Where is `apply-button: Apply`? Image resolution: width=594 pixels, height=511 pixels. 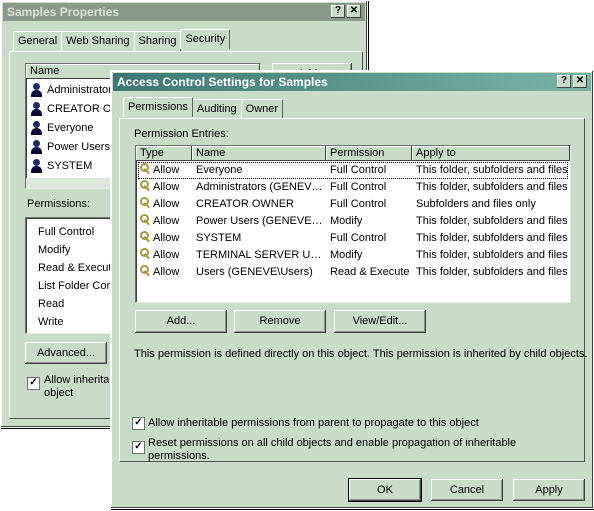 apply-button: Apply is located at coordinates (549, 490).